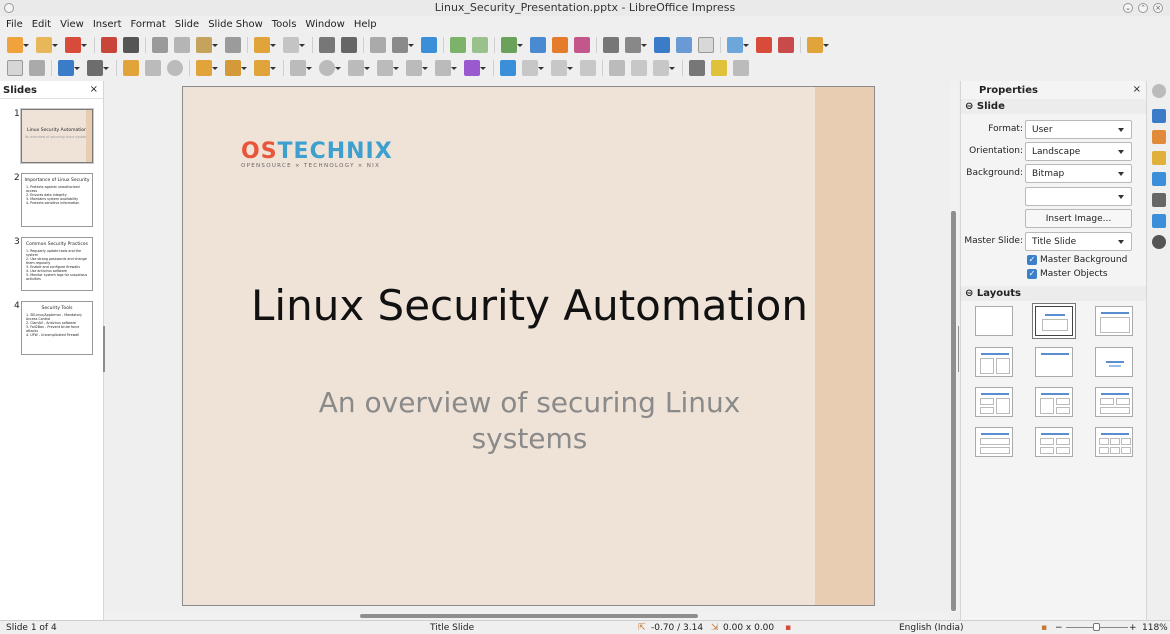 The width and height of the screenshot is (1170, 634). What do you see at coordinates (529, 421) in the screenshot?
I see `slide-subtitle: An overview of securing Linux systems` at bounding box center [529, 421].